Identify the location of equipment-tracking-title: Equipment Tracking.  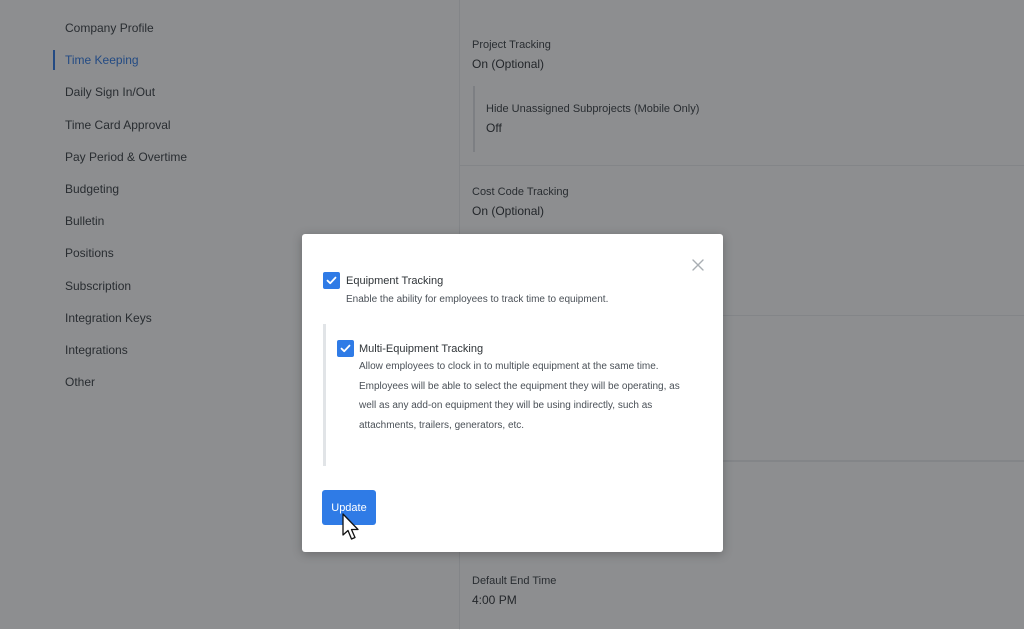
(395, 281).